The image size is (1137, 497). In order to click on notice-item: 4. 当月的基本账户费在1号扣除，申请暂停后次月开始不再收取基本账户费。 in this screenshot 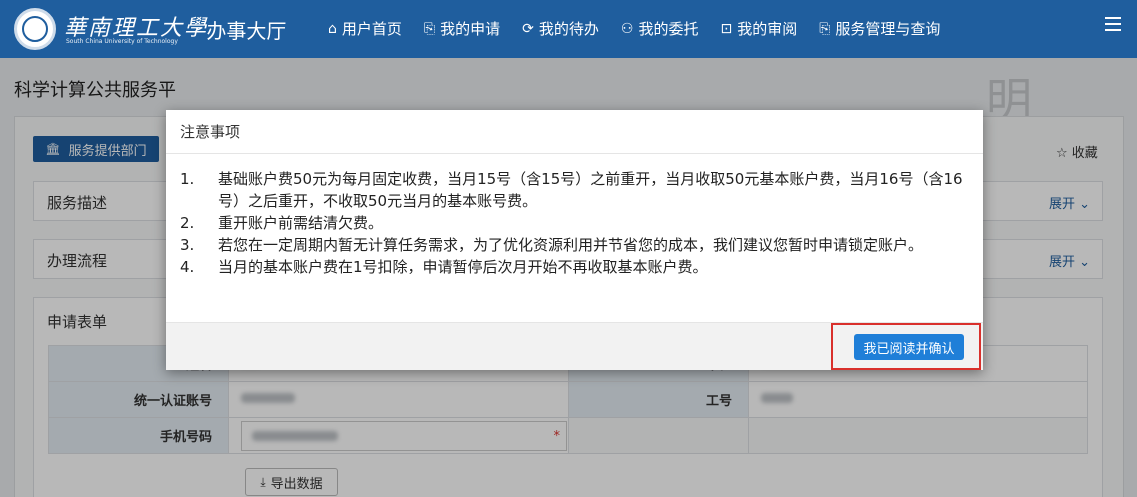, I will do `click(444, 267)`.